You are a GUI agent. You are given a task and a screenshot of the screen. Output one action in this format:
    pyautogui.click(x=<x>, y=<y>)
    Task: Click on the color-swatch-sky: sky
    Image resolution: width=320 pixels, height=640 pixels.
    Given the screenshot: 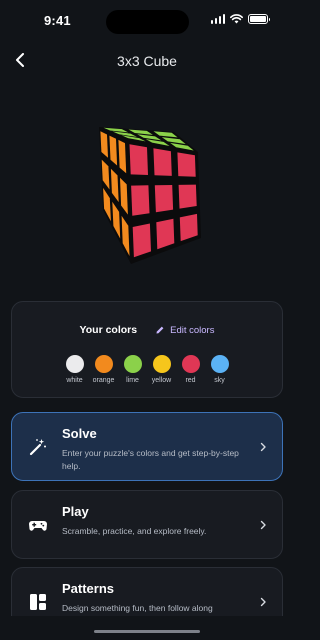 What is the action you would take?
    pyautogui.click(x=219, y=369)
    